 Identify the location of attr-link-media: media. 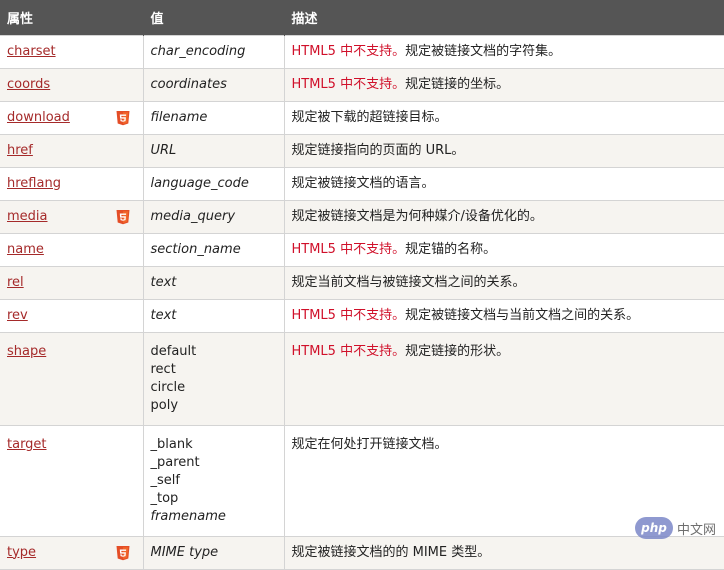
(27, 216).